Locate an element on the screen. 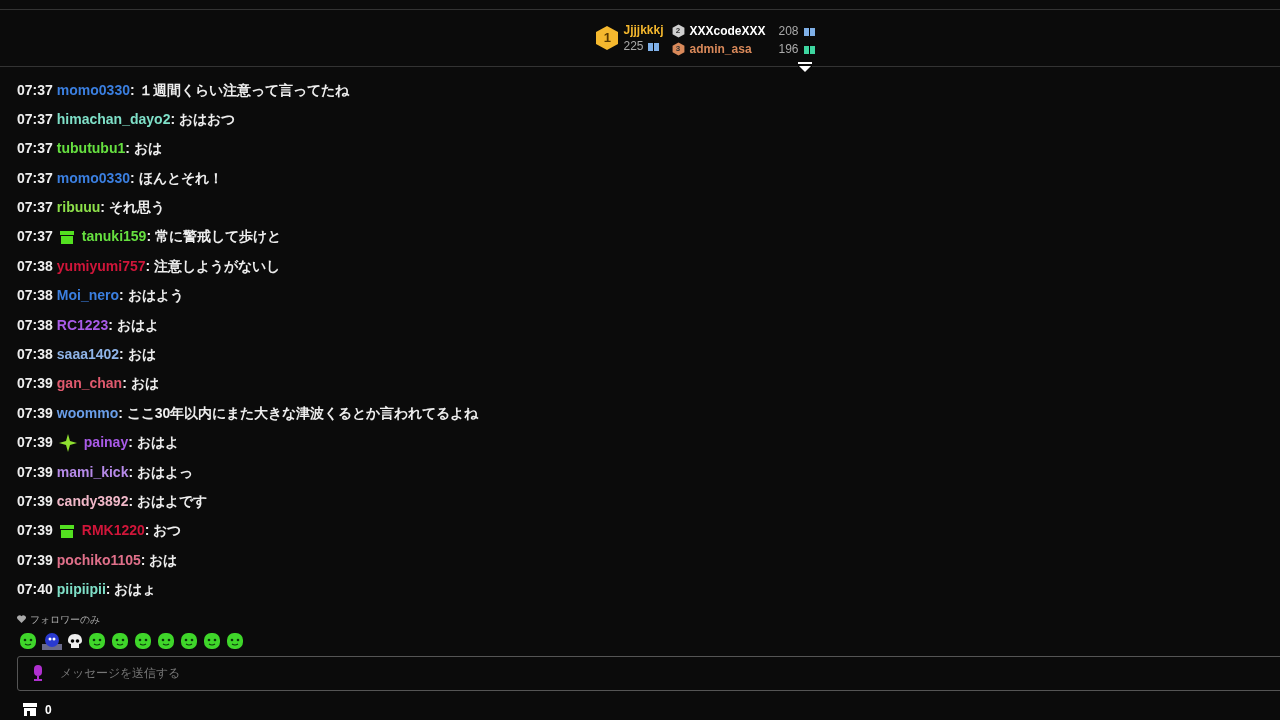  message-text: : おはよです is located at coordinates (167, 501).